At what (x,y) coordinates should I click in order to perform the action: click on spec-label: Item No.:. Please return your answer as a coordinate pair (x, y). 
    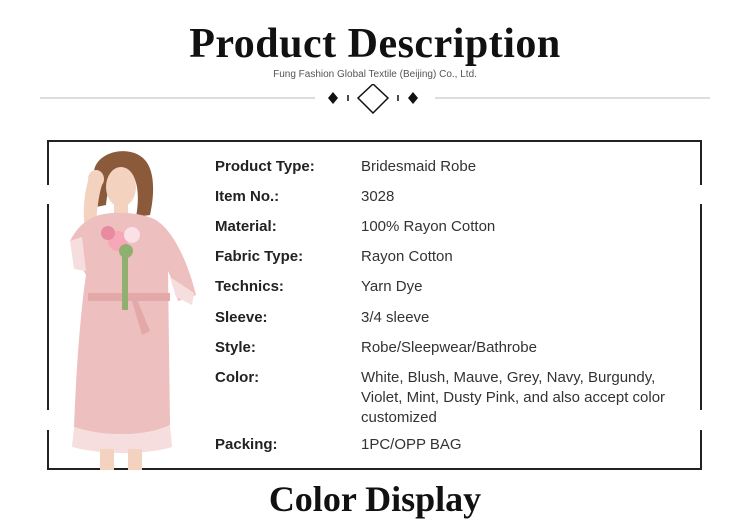
    Looking at the image, I should click on (247, 196).